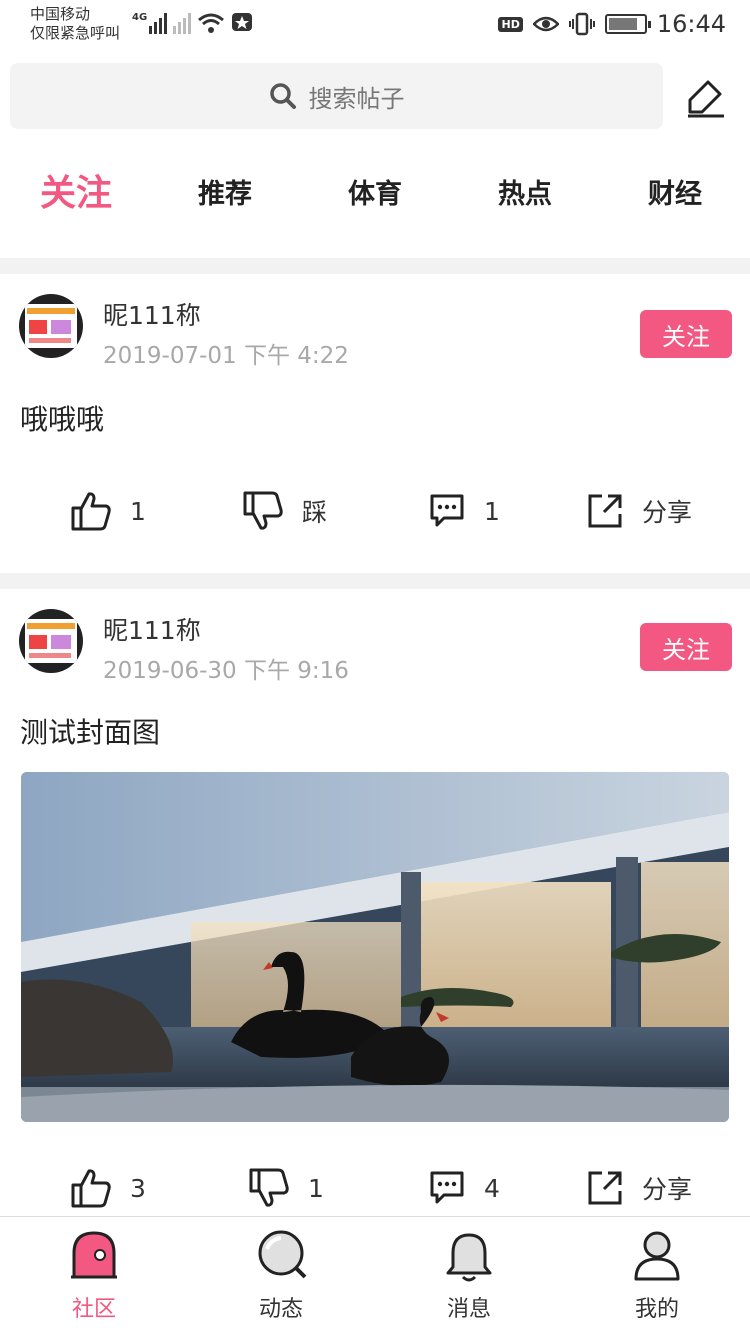 This screenshot has height=1333, width=750. What do you see at coordinates (280, 1309) in the screenshot?
I see `nav-label-feed: 动态` at bounding box center [280, 1309].